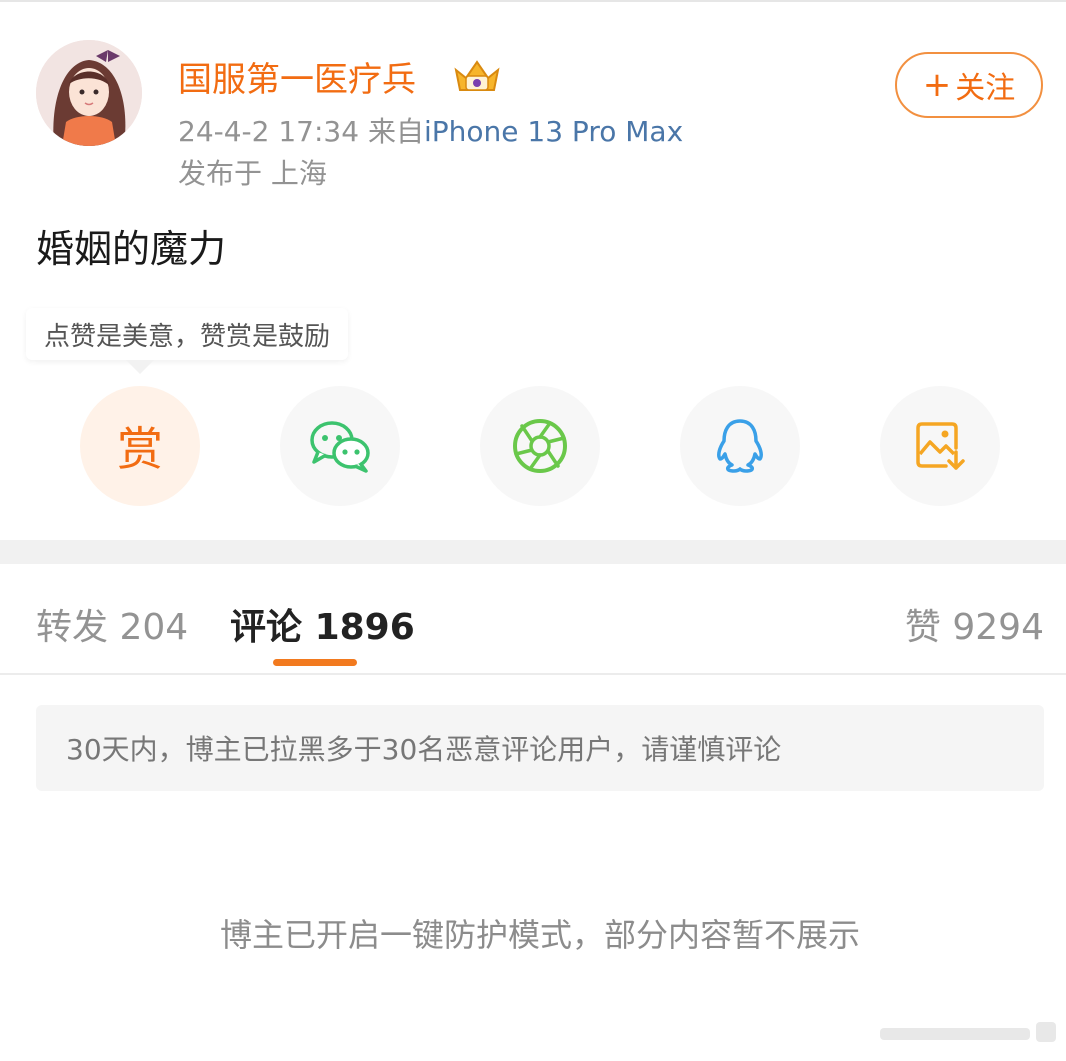 The height and width of the screenshot is (1061, 1066). I want to click on reward-tooltip: 点赞是美意，赞赏是鼓励, so click(187, 334).